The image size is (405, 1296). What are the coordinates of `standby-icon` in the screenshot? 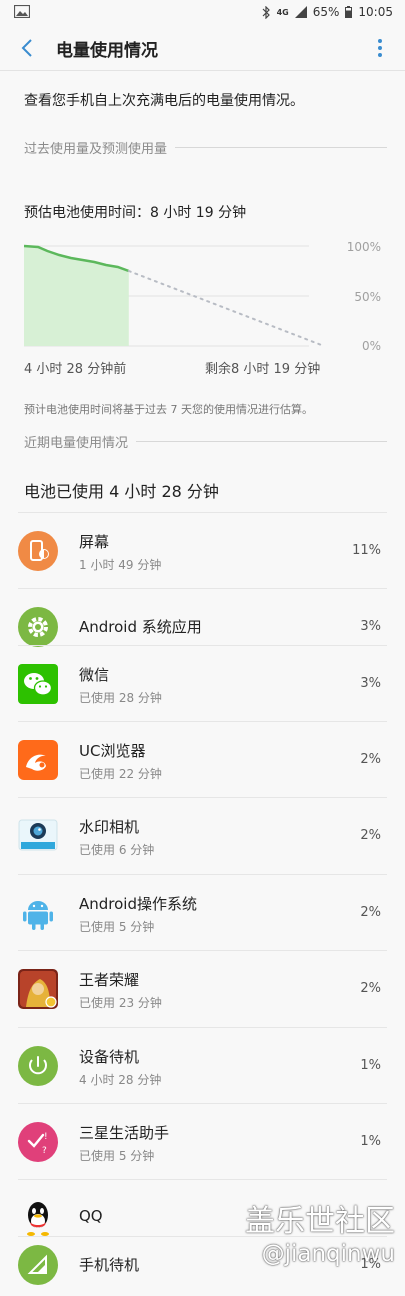 It's located at (38, 1066).